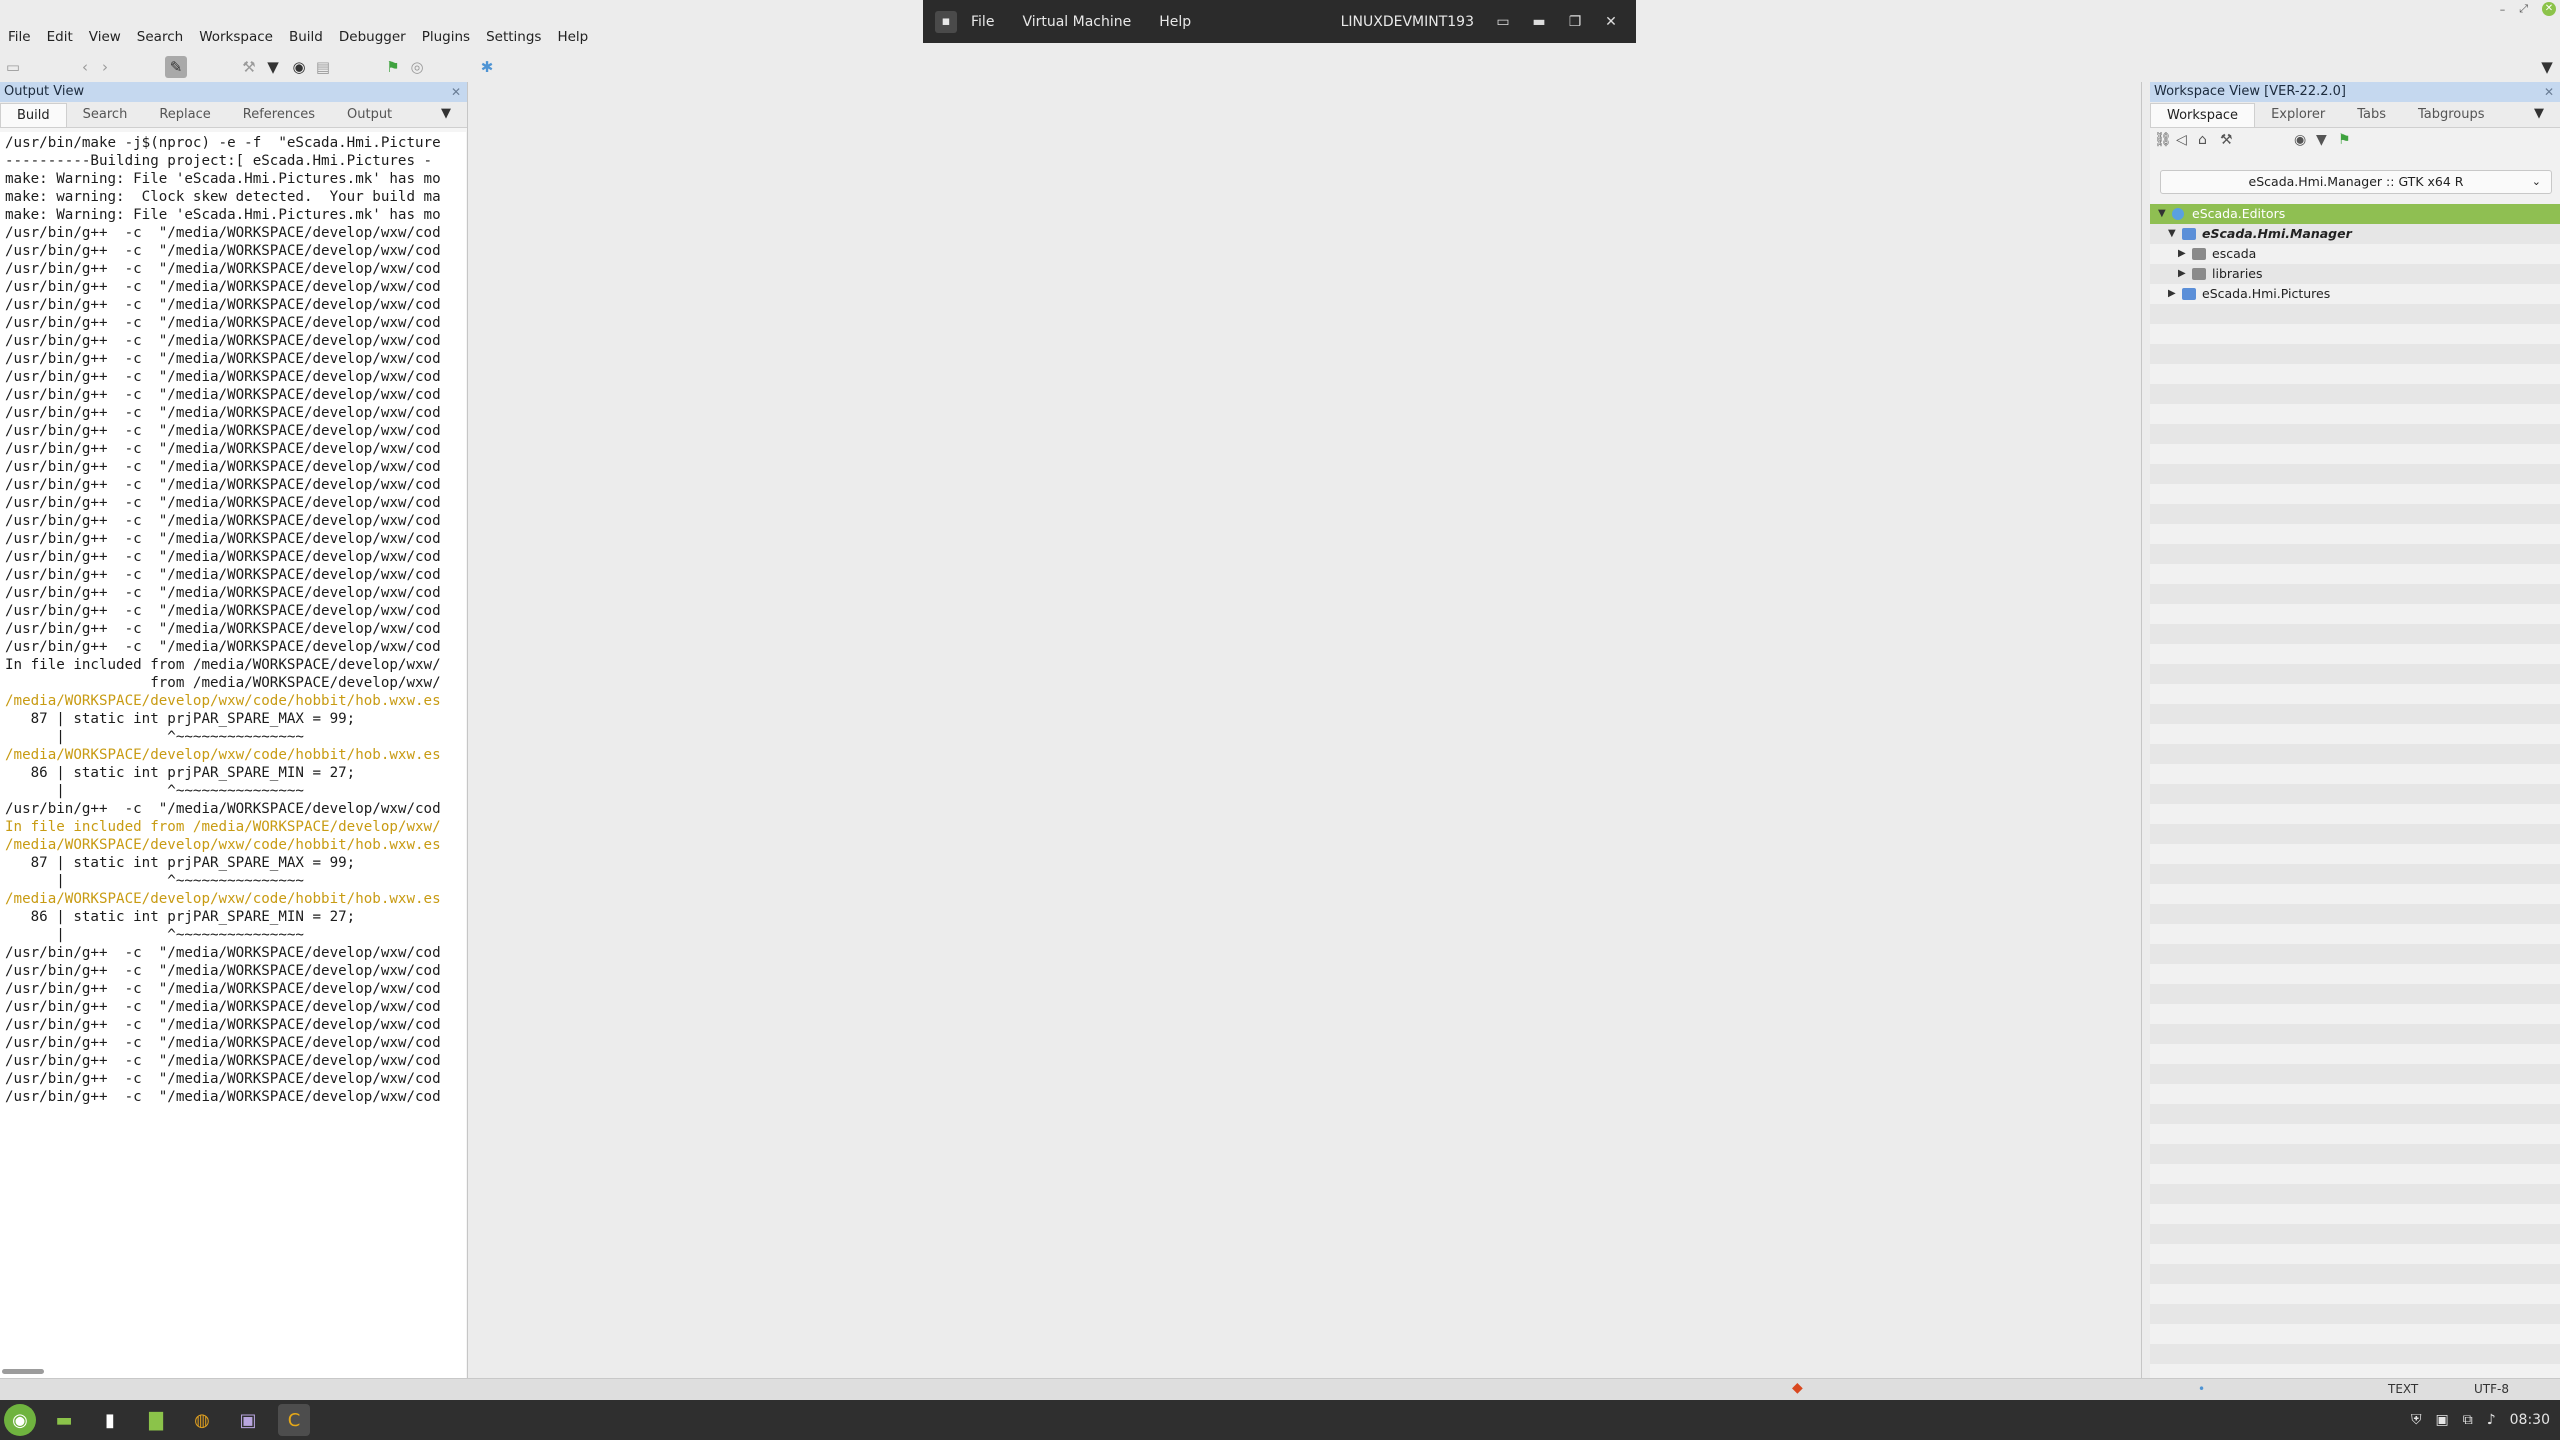 This screenshot has width=2560, height=1440. What do you see at coordinates (105, 37) in the screenshot?
I see `menu-view: View` at bounding box center [105, 37].